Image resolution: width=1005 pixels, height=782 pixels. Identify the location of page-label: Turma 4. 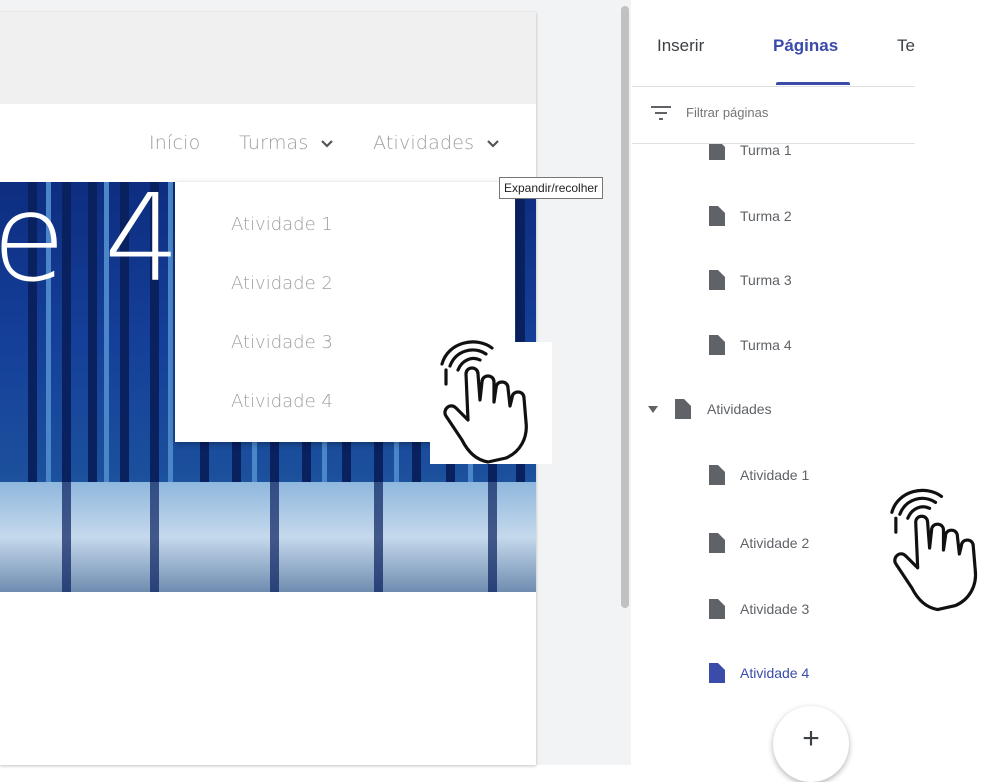
(766, 345).